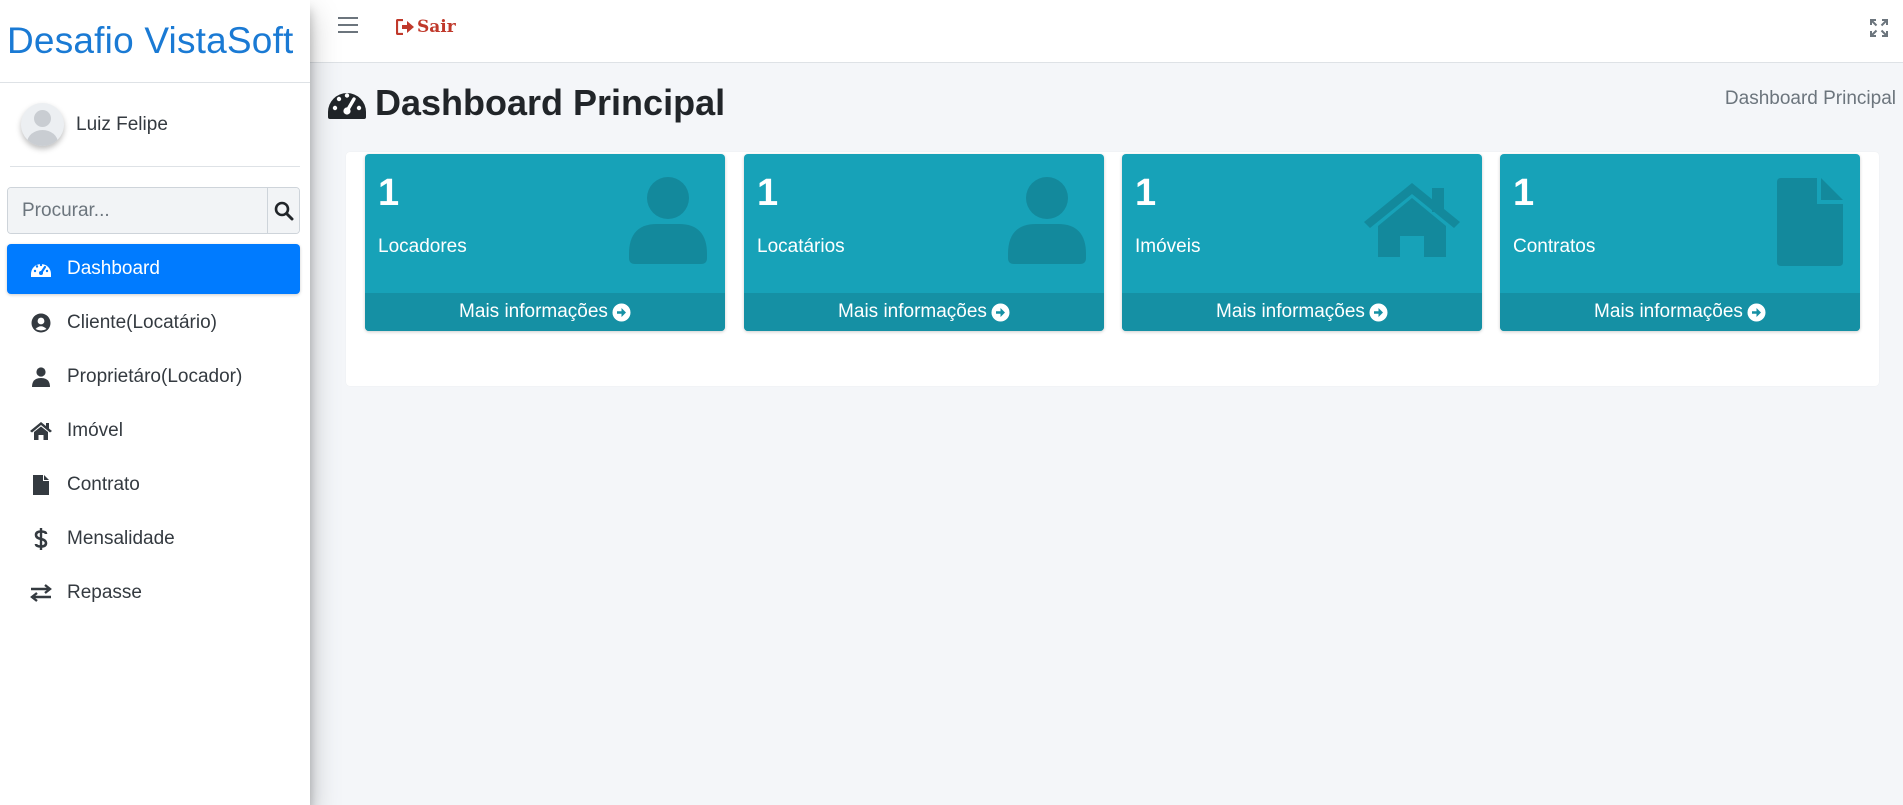  What do you see at coordinates (1810, 98) in the screenshot?
I see `breadcrumb: Dashboard Principal` at bounding box center [1810, 98].